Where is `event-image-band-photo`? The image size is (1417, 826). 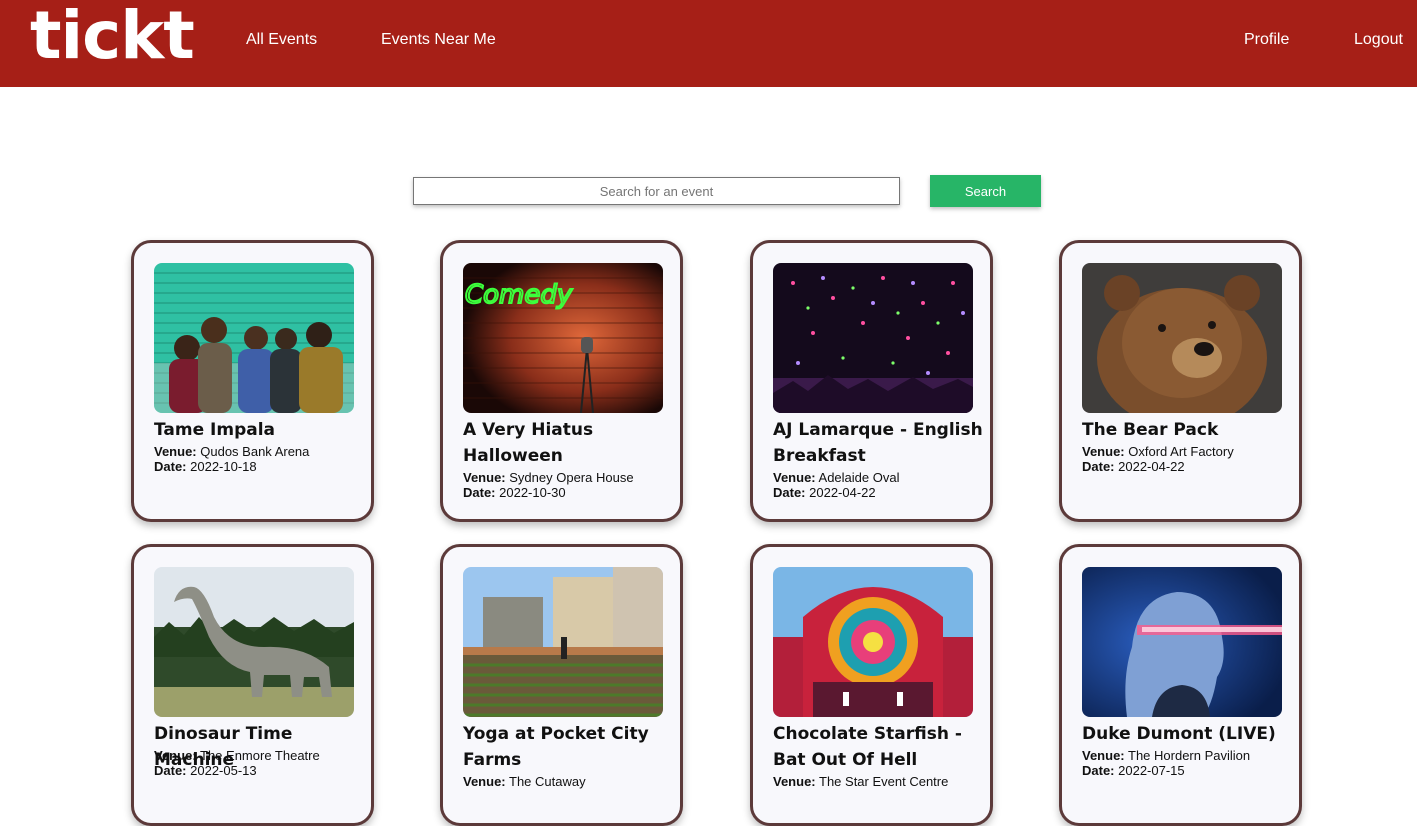 event-image-band-photo is located at coordinates (254, 338).